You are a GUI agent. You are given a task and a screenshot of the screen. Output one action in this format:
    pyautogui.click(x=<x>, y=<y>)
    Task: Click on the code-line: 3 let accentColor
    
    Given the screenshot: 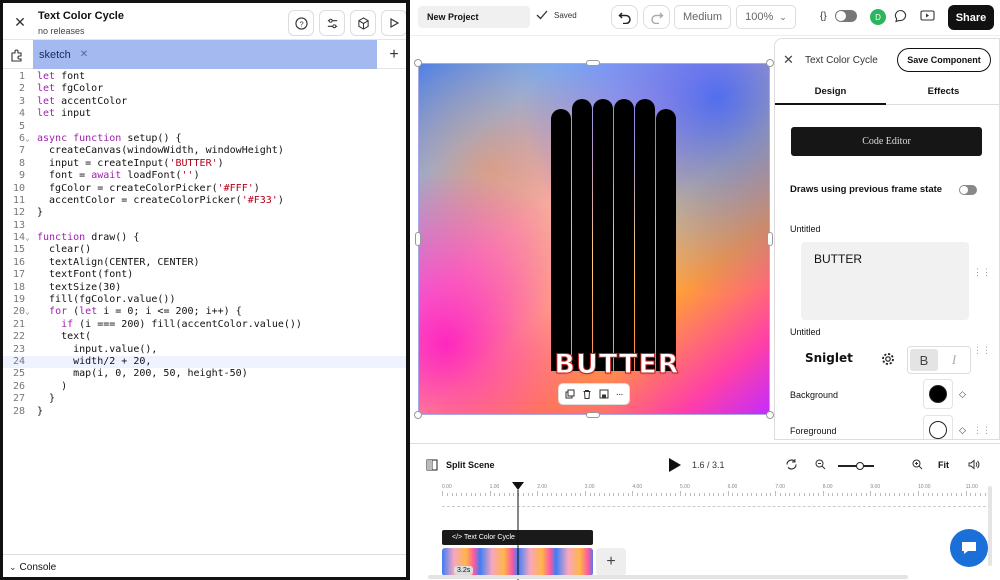 What is the action you would take?
    pyautogui.click(x=204, y=102)
    